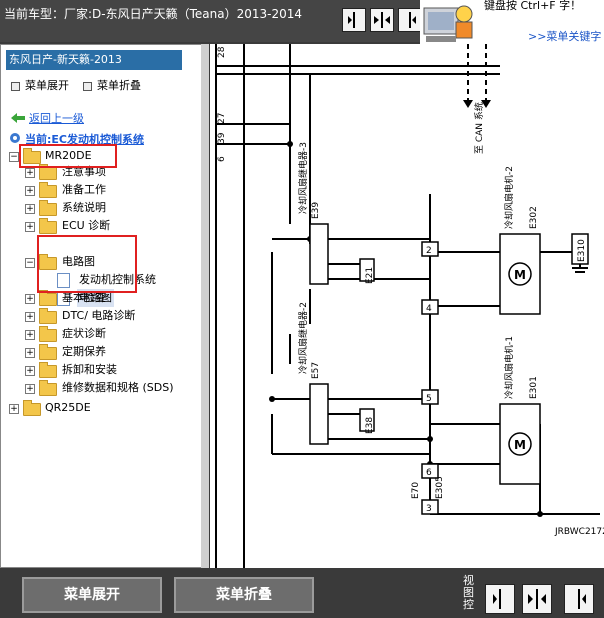 This screenshot has height=618, width=604. I want to click on model-title: 东风日产-新天籁-2013, so click(94, 60).